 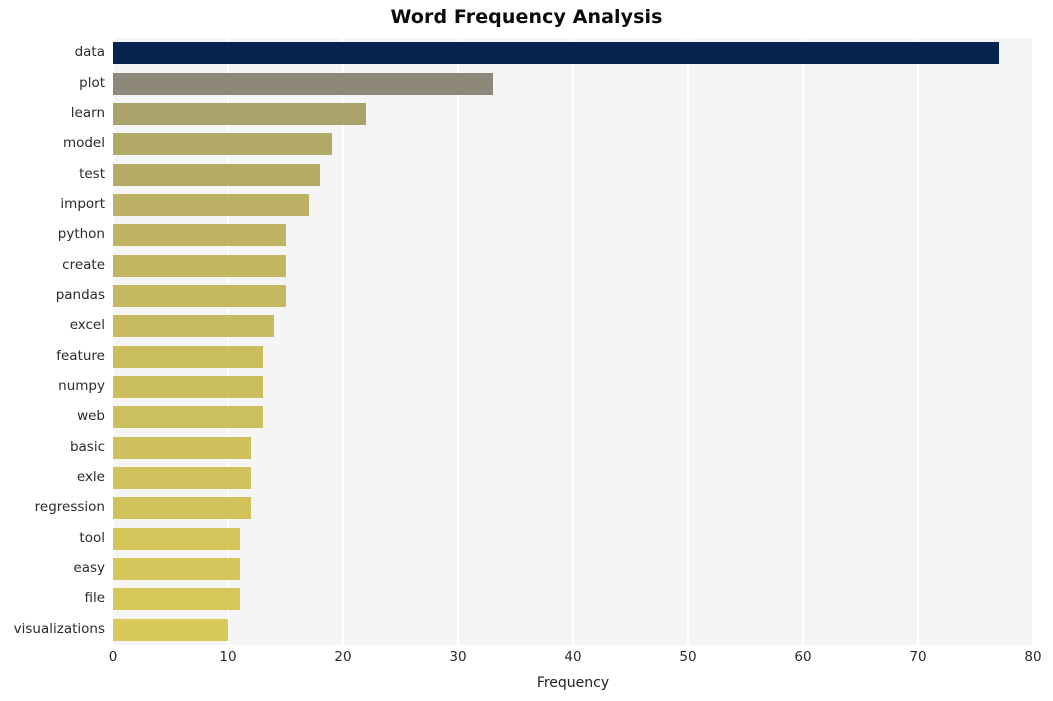 I want to click on y-axis-tick-label: learn, so click(x=87, y=112).